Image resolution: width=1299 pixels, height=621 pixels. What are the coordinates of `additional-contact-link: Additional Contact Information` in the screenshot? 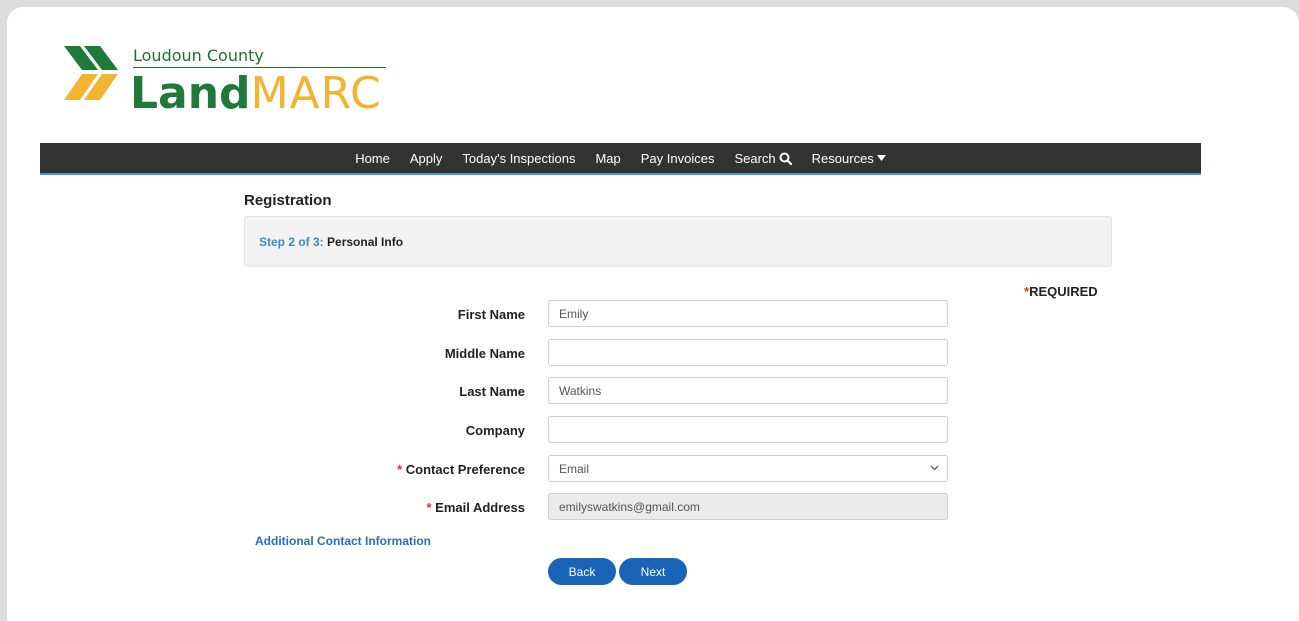 It's located at (343, 541).